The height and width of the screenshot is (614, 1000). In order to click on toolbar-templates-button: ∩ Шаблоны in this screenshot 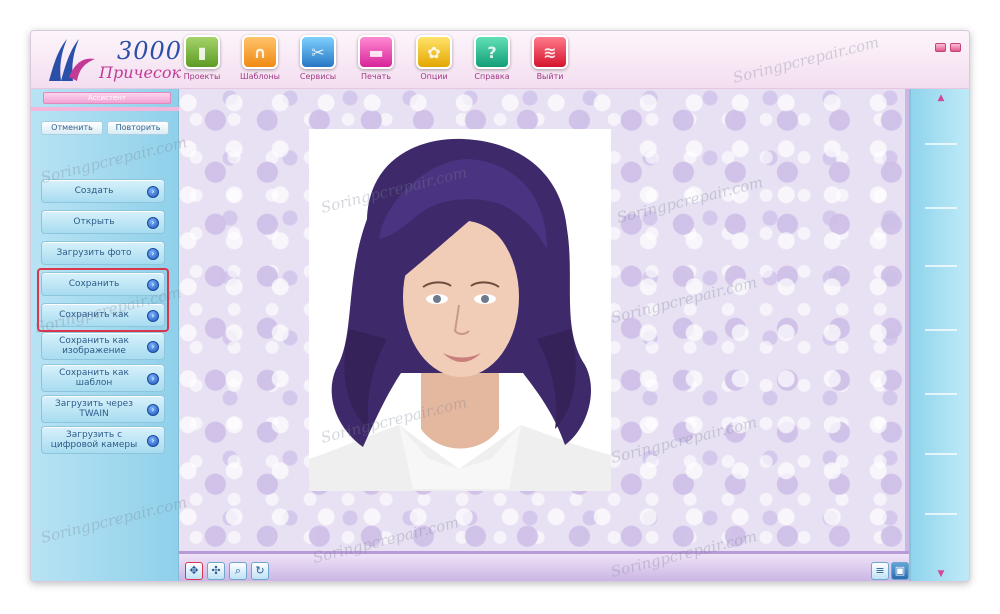, I will do `click(260, 60)`.